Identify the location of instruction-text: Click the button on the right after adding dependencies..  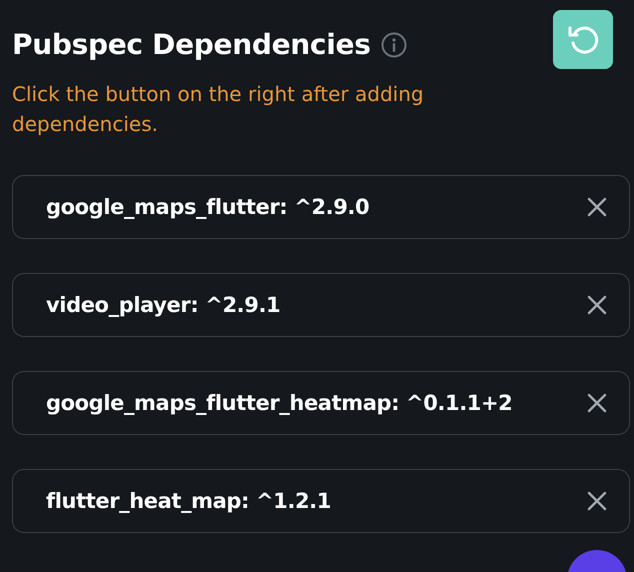
(218, 109).